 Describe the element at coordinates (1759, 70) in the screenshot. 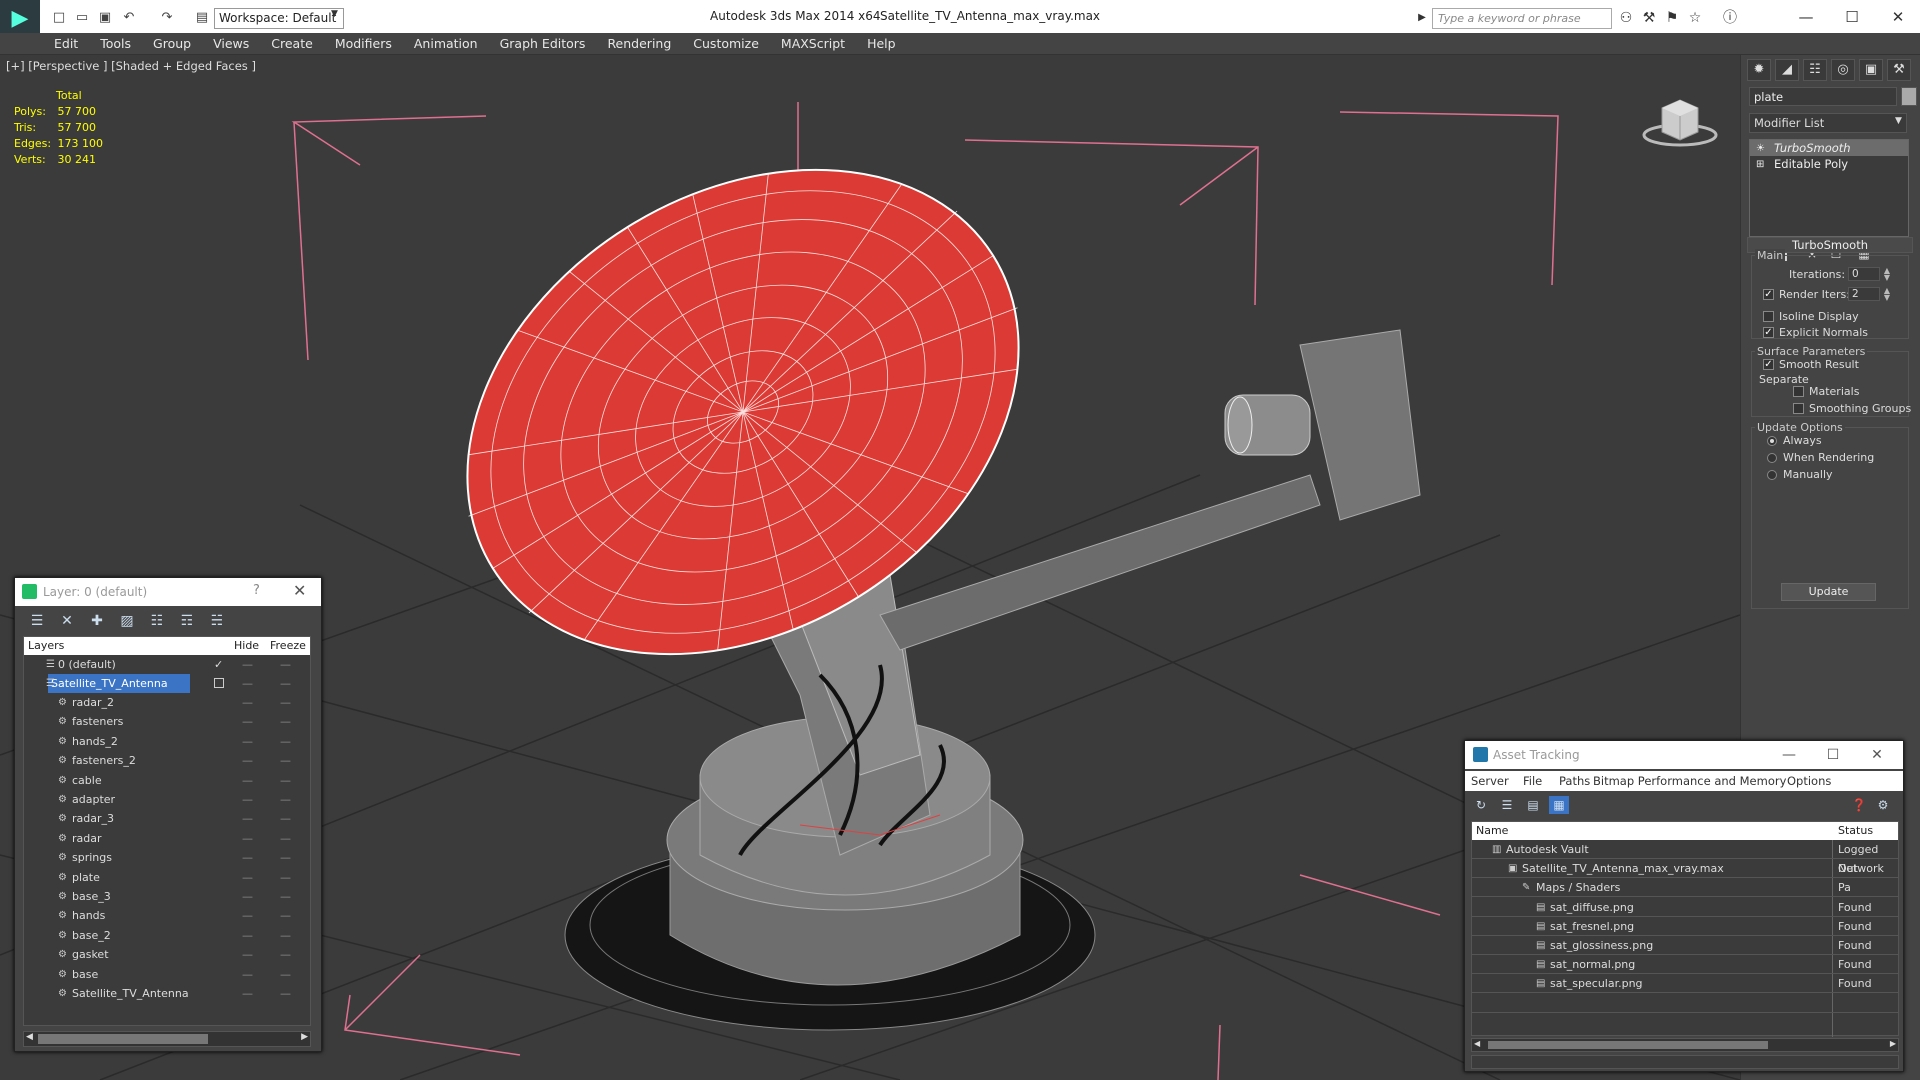

I see `create-tab-icon: ✹` at that location.